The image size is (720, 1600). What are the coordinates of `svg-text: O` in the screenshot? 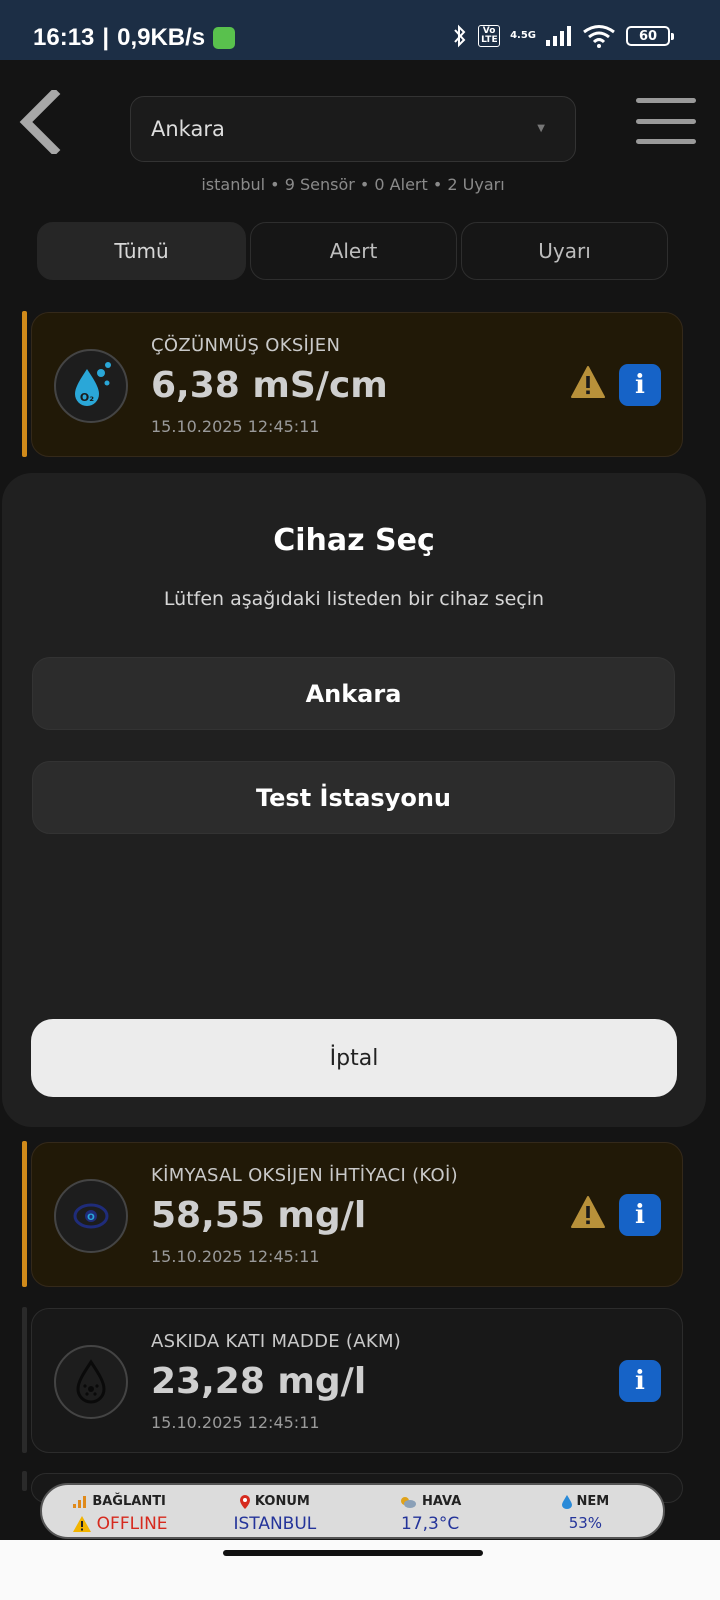 It's located at (91, 1218).